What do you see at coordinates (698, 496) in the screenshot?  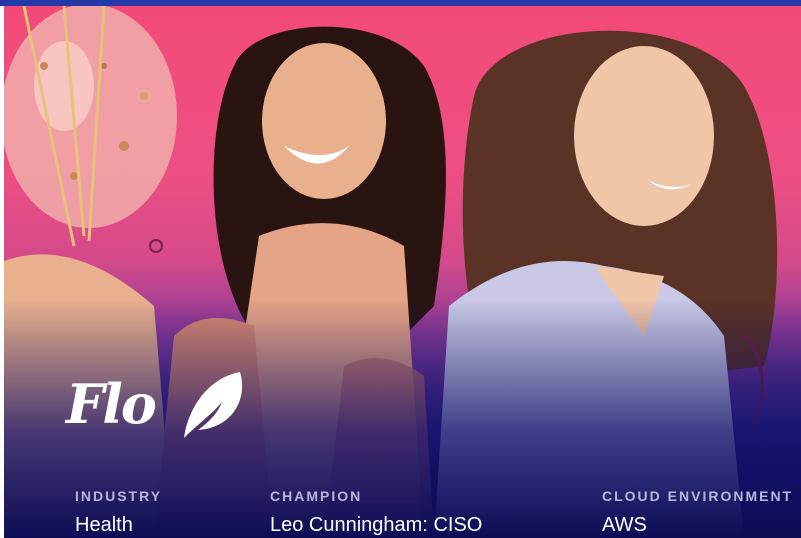 I see `cloud-environment-label: CLOUD ENVIRONMENT` at bounding box center [698, 496].